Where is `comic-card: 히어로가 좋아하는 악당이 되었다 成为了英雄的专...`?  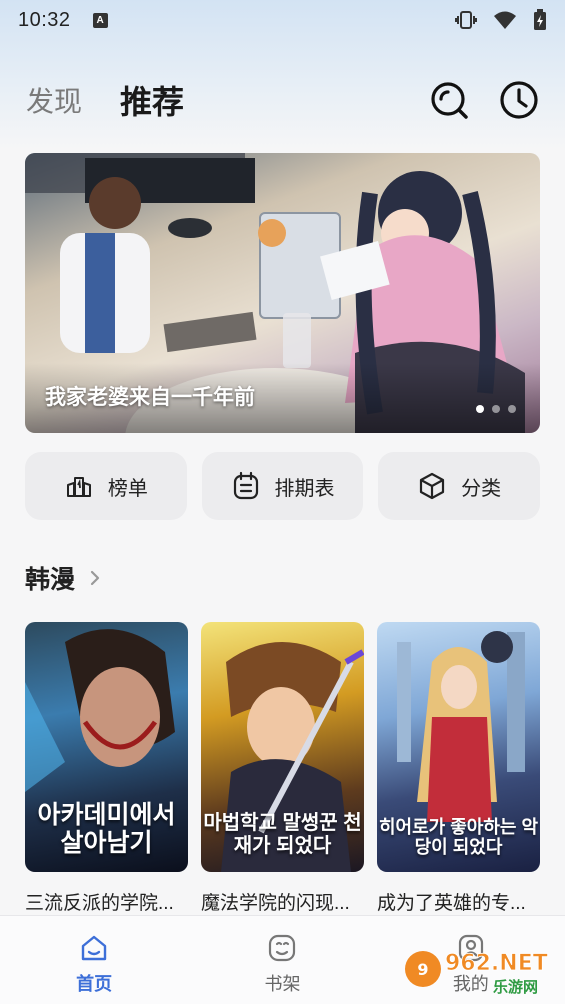 comic-card: 히어로가 좋아하는 악당이 되었다 成为了英雄的专... is located at coordinates (458, 768).